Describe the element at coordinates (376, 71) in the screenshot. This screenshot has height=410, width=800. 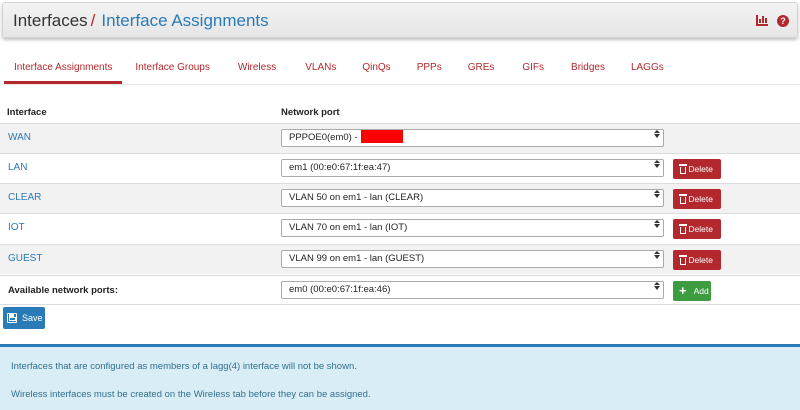
I see `tab-qinqs: QinQs` at that location.